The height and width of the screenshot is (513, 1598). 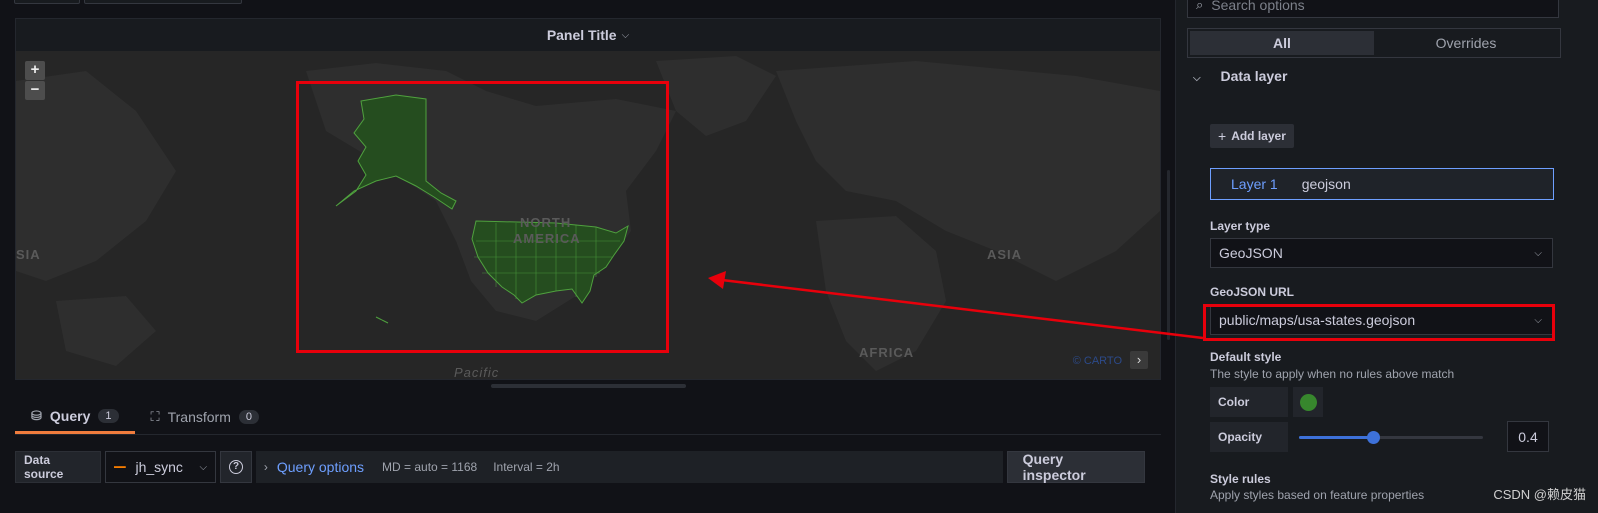 I want to click on tabs-divider, so click(x=588, y=434).